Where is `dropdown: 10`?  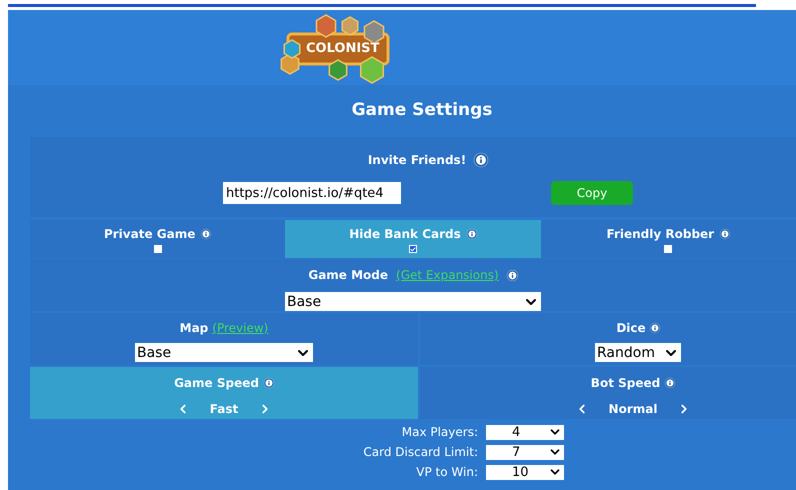
dropdown: 10 is located at coordinates (525, 472).